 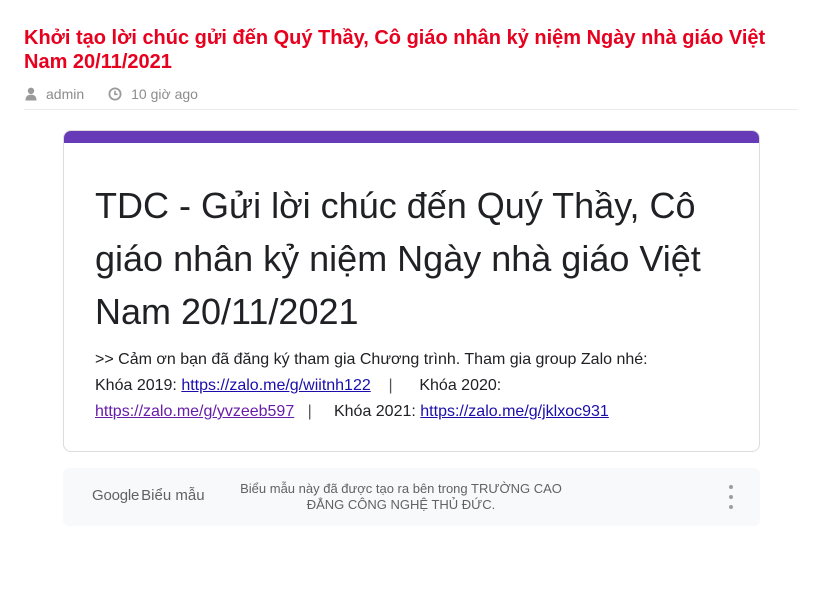 What do you see at coordinates (194, 411) in the screenshot?
I see `zalo-link-2020: https://zalo.me/g/yvzeeb597` at bounding box center [194, 411].